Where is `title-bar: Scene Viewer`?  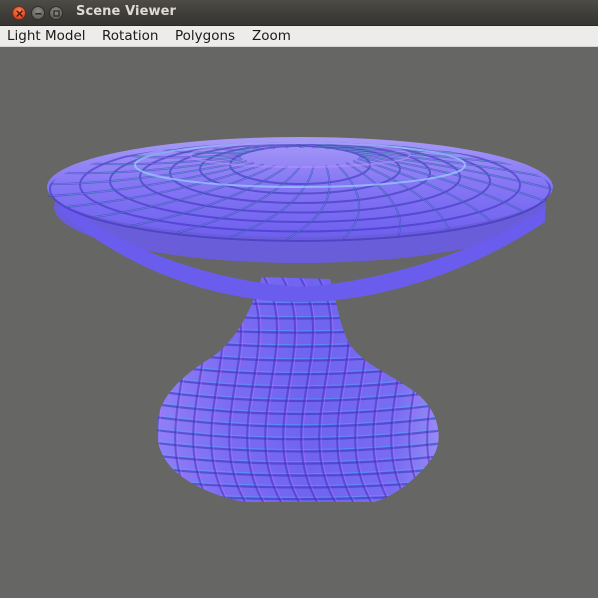 title-bar: Scene Viewer is located at coordinates (299, 13).